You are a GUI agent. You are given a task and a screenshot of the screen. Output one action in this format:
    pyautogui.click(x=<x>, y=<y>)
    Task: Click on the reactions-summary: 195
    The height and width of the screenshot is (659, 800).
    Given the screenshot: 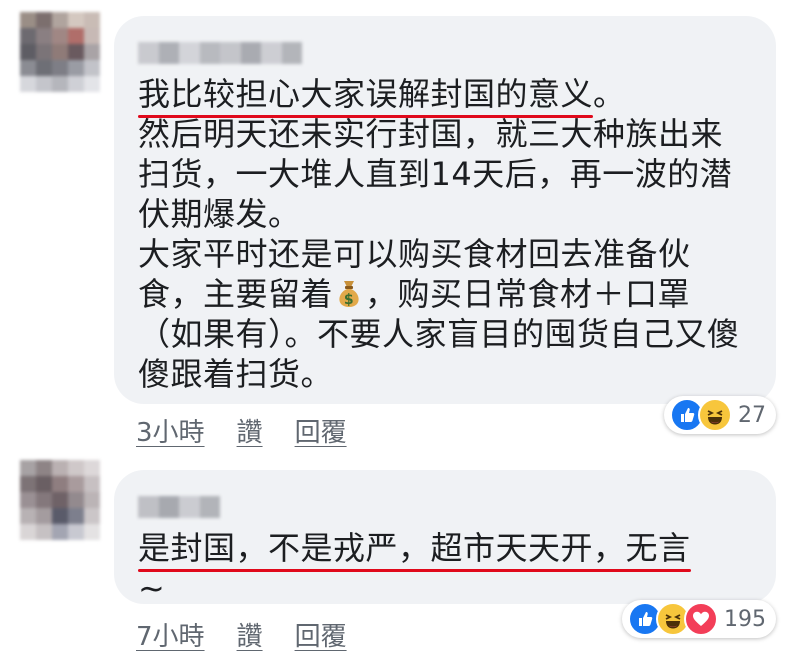 What is the action you would take?
    pyautogui.click(x=699, y=619)
    